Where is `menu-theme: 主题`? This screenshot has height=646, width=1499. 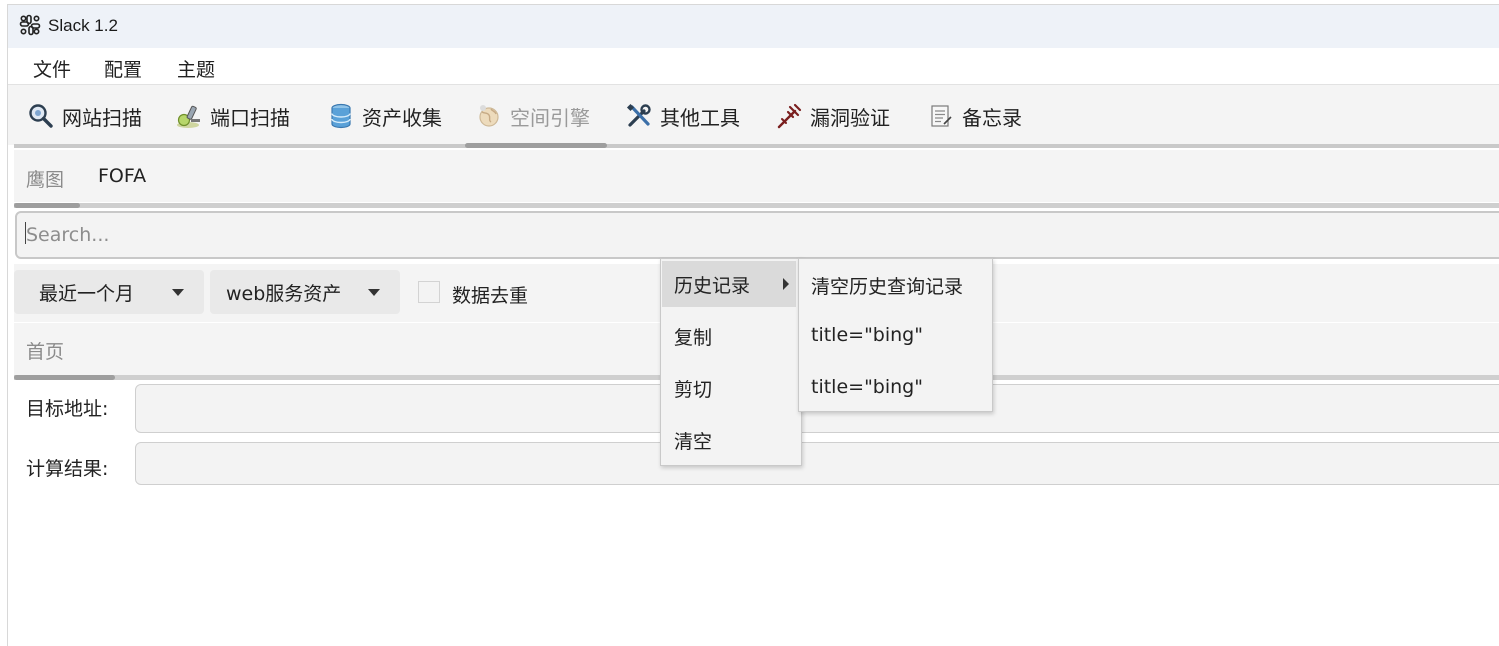
menu-theme: 主题 is located at coordinates (196, 68).